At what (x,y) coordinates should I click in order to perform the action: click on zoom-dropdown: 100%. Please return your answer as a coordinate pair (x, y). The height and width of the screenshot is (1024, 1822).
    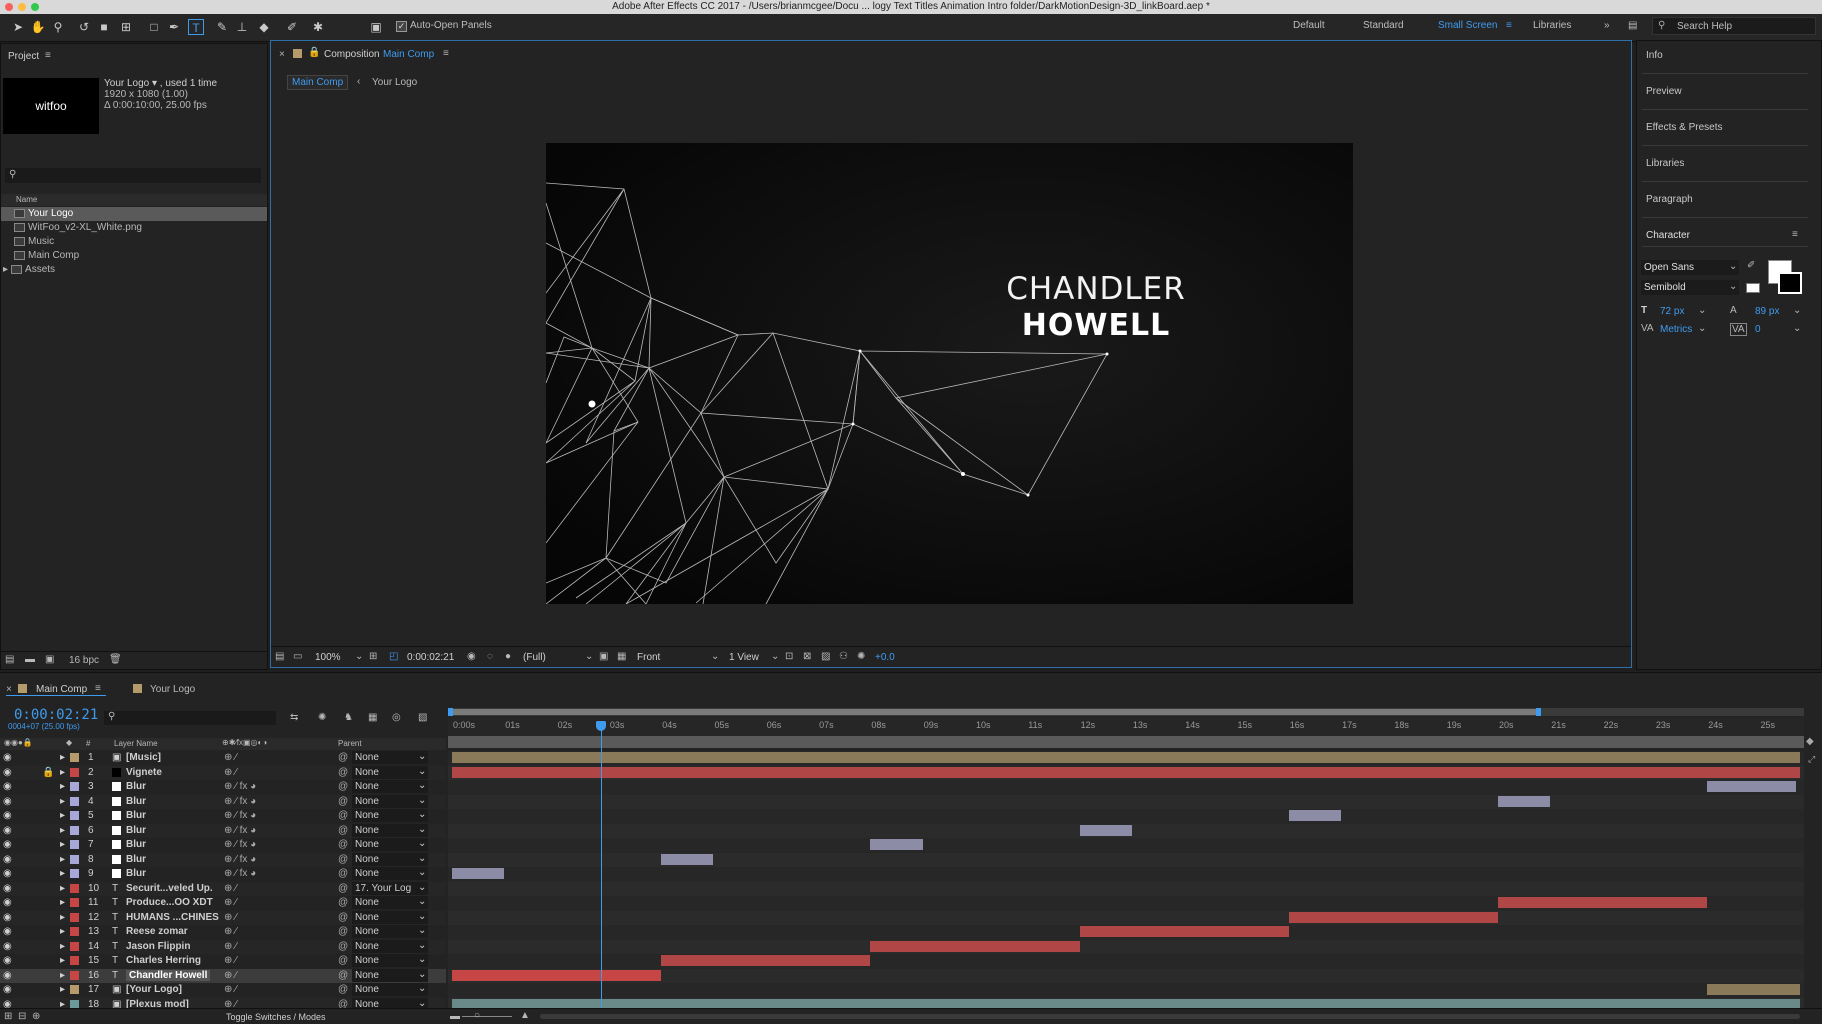
    Looking at the image, I should click on (328, 657).